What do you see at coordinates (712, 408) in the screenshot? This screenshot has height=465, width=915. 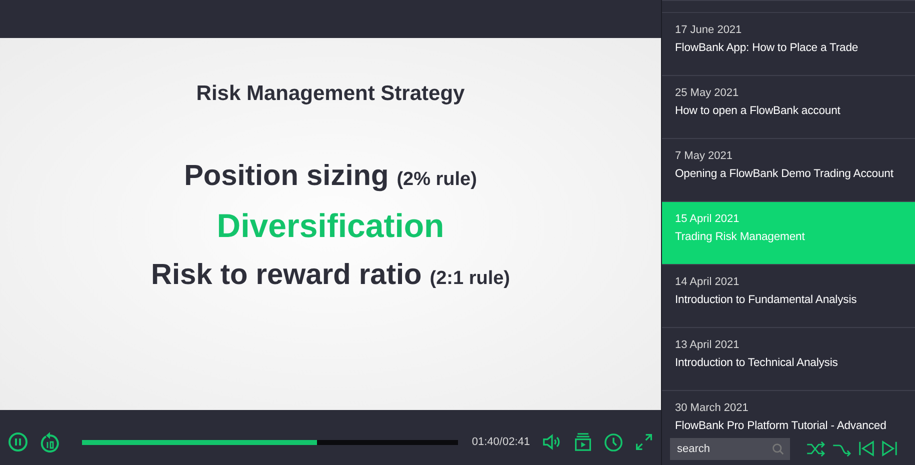 I see `item-date: 30 March 2021` at bounding box center [712, 408].